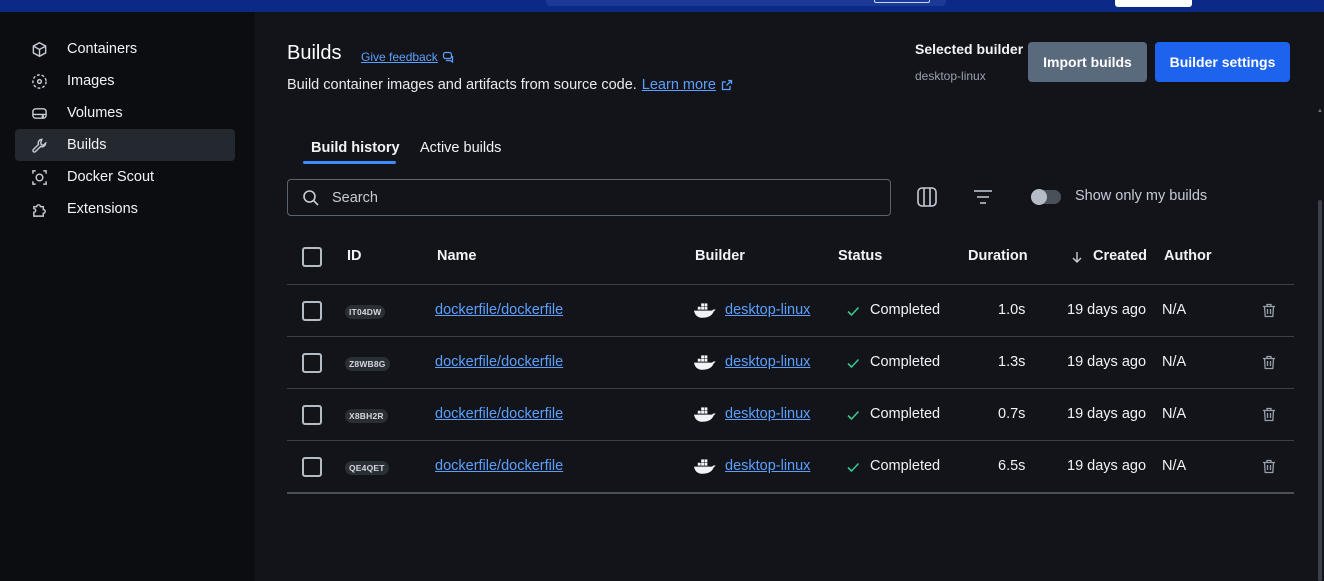 This screenshot has width=1324, height=581. What do you see at coordinates (720, 256) in the screenshot?
I see `column-header-builder: Builder` at bounding box center [720, 256].